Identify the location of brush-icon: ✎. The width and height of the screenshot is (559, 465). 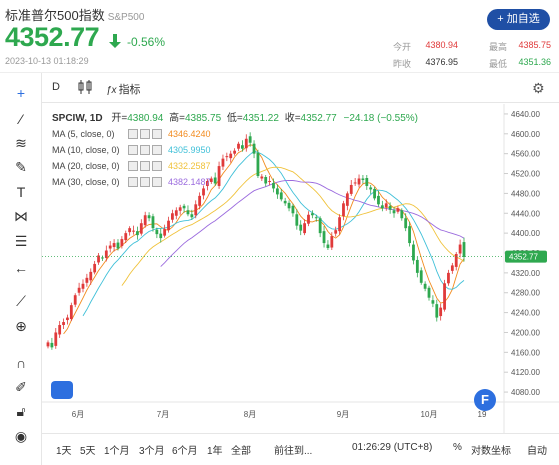
(21, 167).